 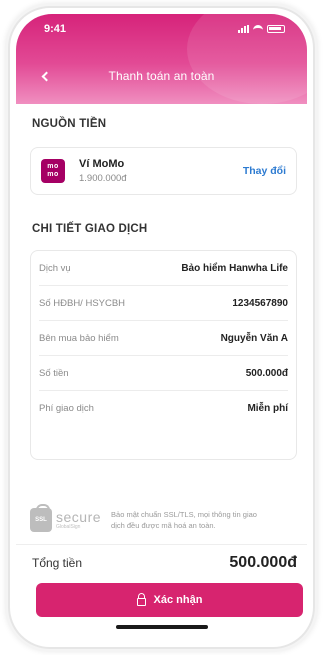 I want to click on page-title: Thanh toán an toàn, so click(x=161, y=76).